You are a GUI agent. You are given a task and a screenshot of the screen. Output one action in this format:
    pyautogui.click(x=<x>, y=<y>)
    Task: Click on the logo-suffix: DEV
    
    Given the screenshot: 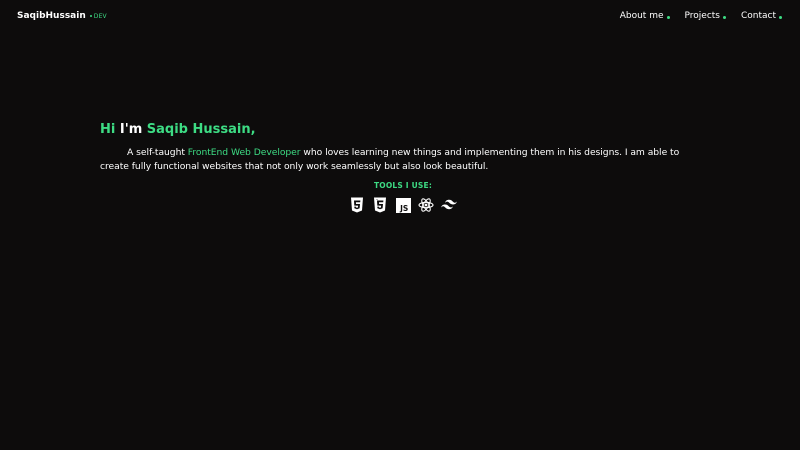 What is the action you would take?
    pyautogui.click(x=100, y=16)
    